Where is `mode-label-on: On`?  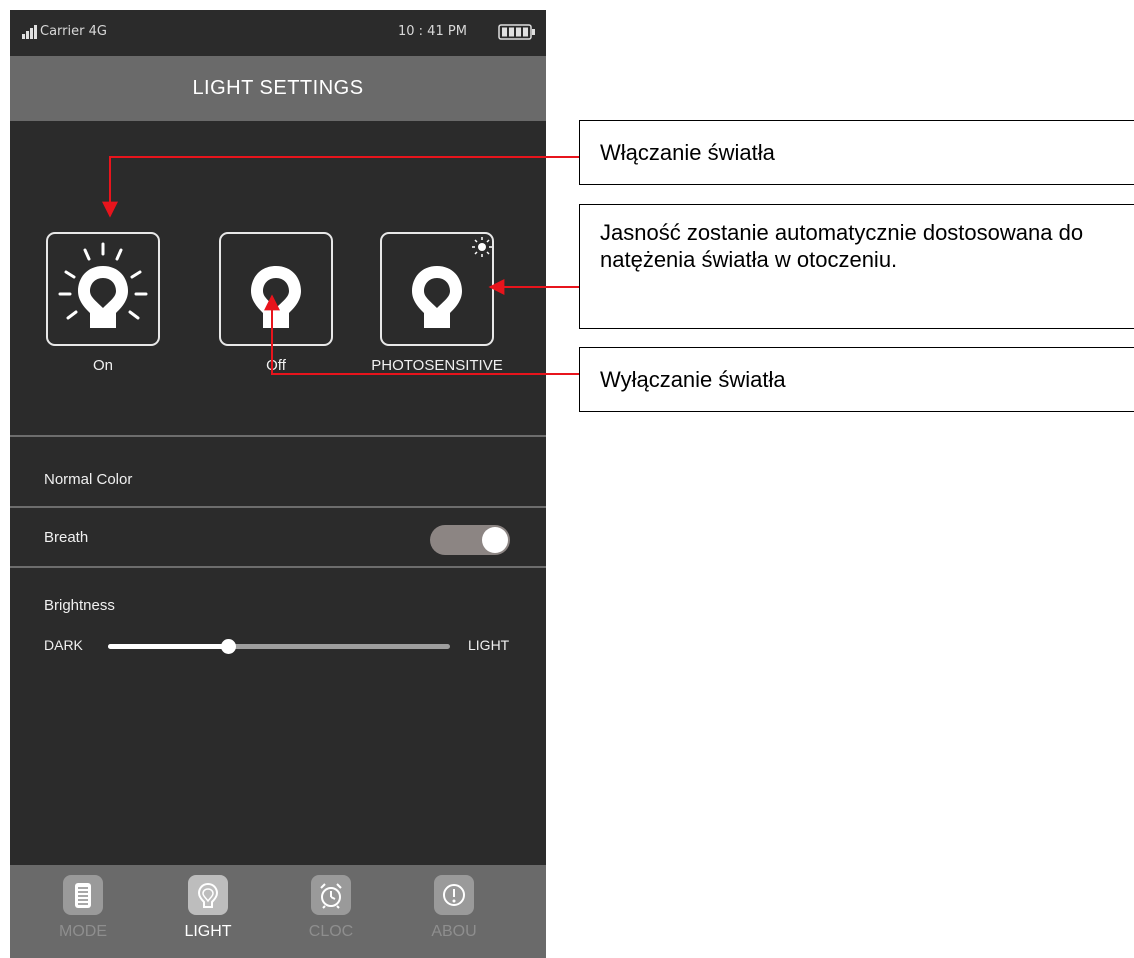 mode-label-on: On is located at coordinates (102, 365).